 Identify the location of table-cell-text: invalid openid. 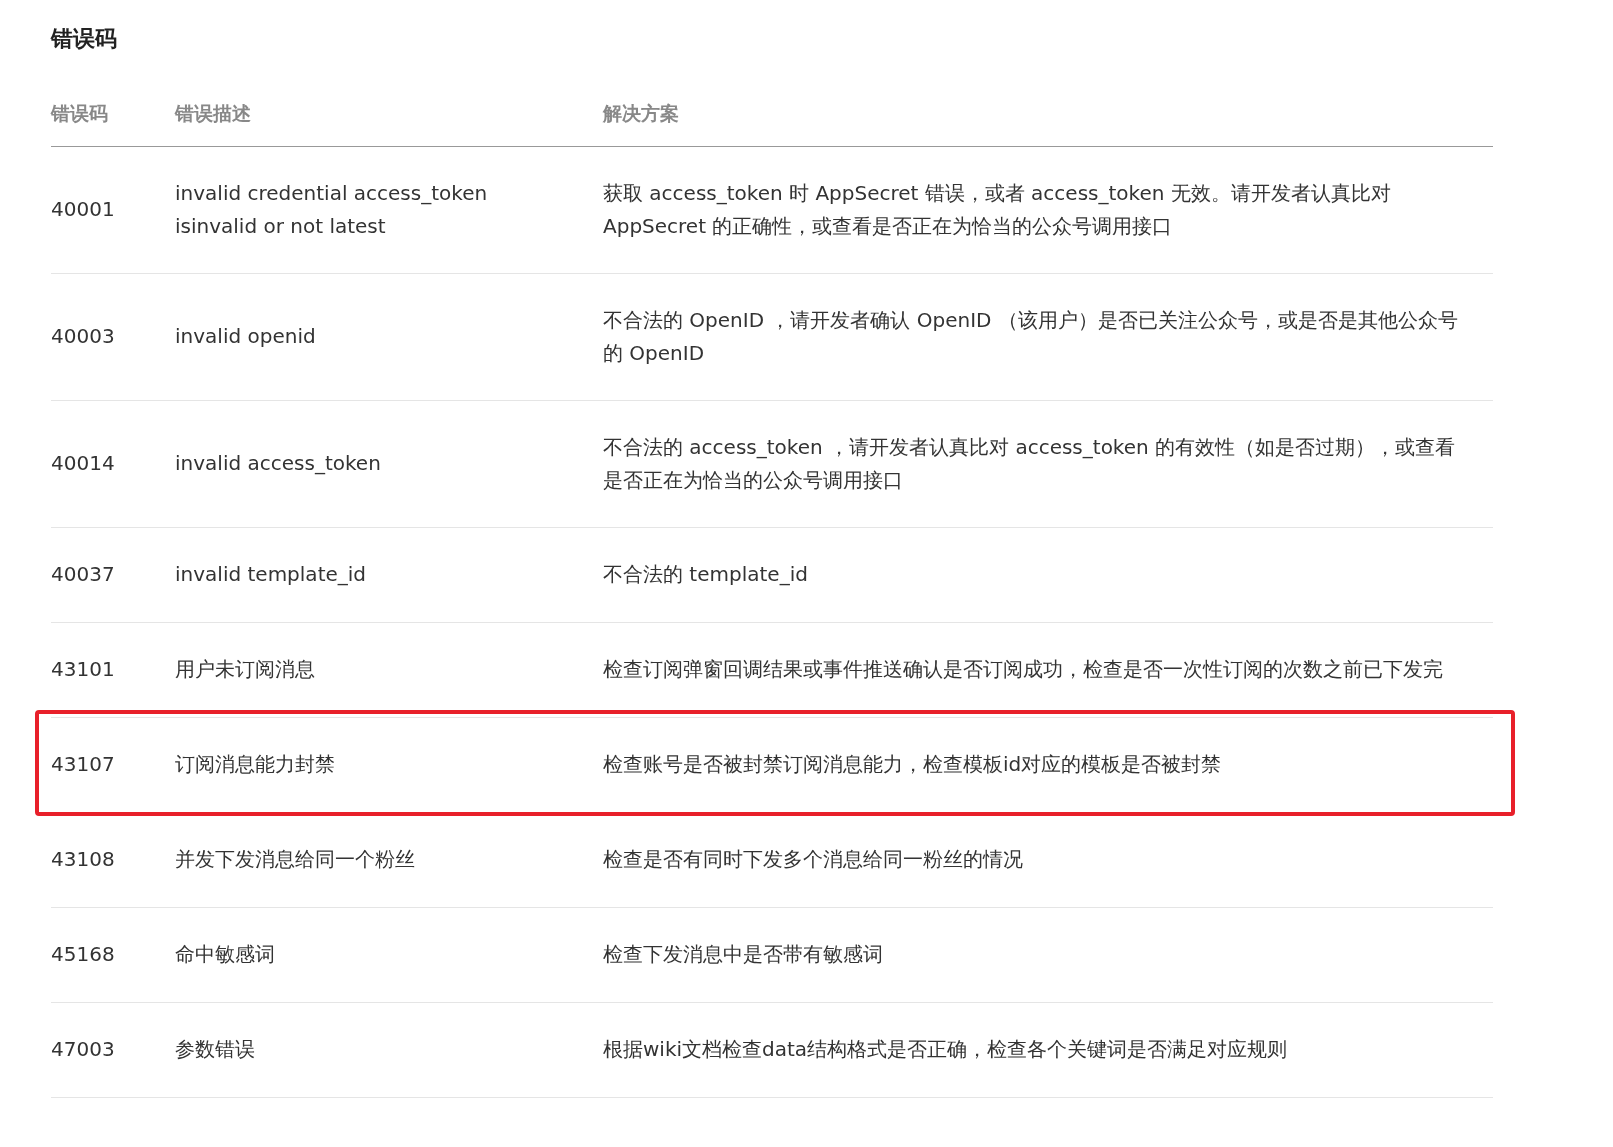
(246, 336).